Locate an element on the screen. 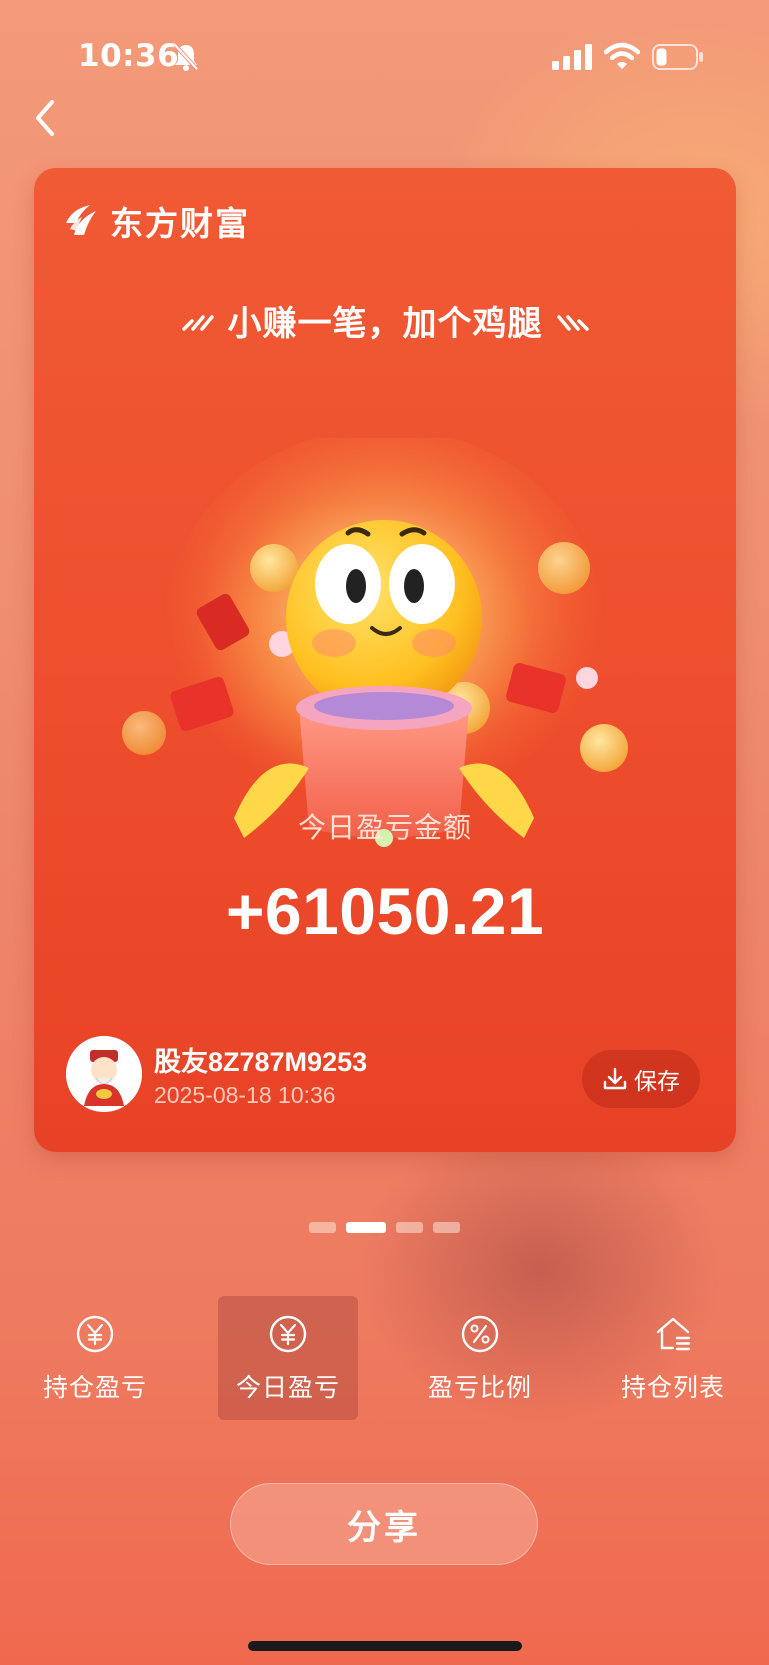  pnl-amount: +61050.21 is located at coordinates (385, 911).